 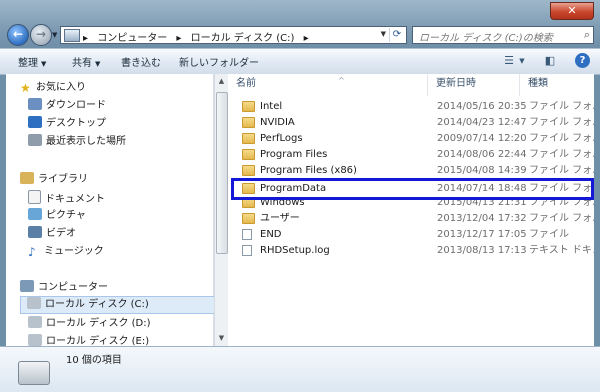 I want to click on file-date: 2015/04/08 14:39, so click(x=482, y=170).